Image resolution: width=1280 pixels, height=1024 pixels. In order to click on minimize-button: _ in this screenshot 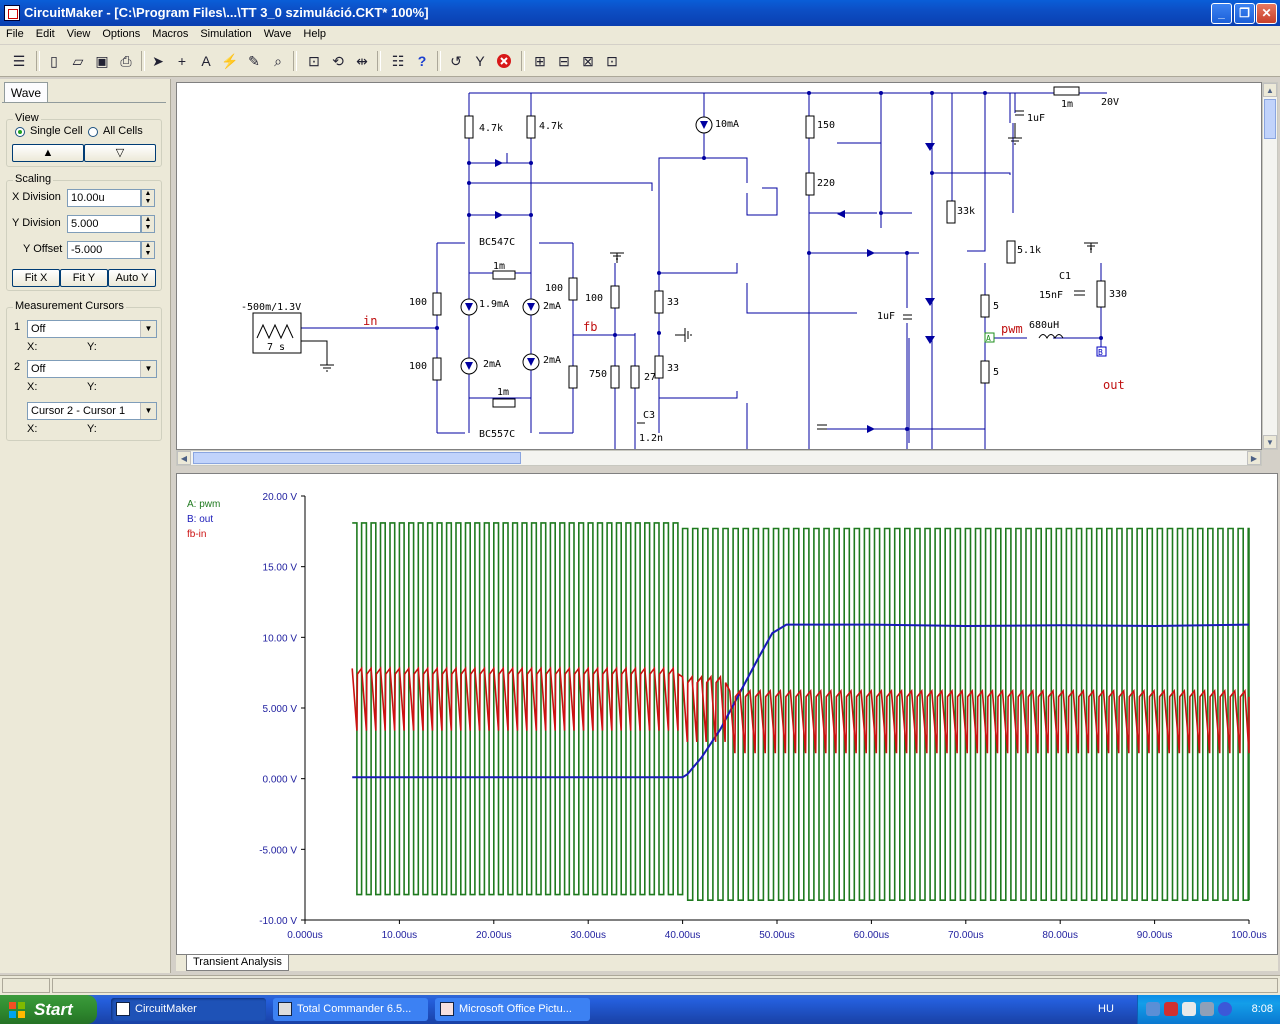, I will do `click(1221, 13)`.